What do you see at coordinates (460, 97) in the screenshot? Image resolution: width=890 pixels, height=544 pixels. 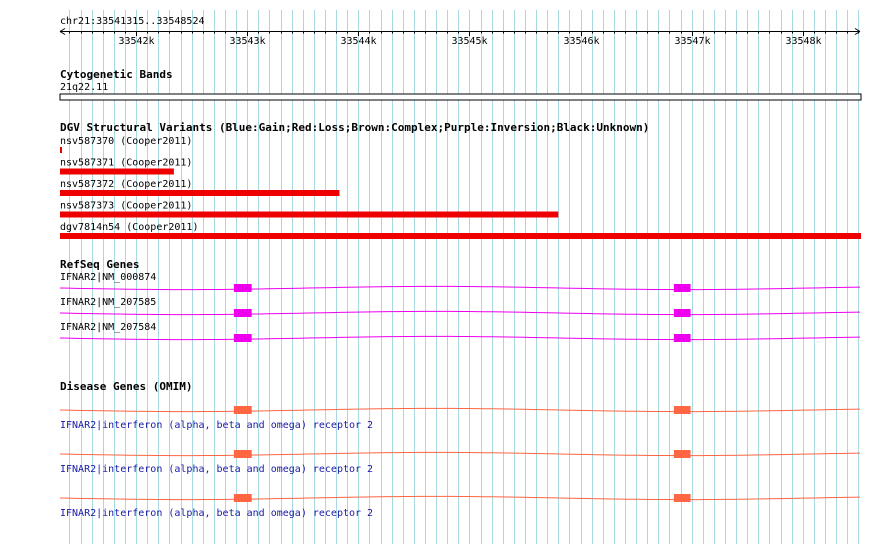 I see `cytoband-bar` at bounding box center [460, 97].